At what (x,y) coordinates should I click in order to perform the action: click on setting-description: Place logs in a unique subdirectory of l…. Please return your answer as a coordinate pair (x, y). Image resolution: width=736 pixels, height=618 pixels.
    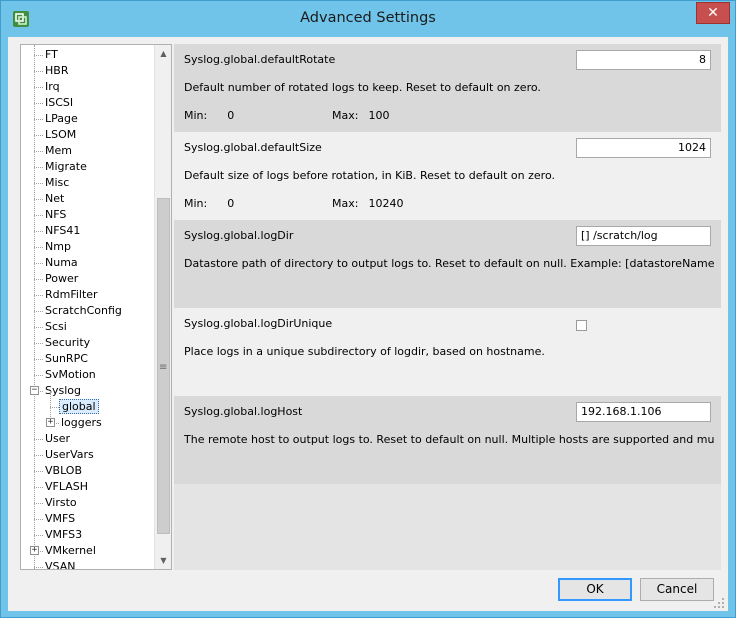
    Looking at the image, I should click on (364, 351).